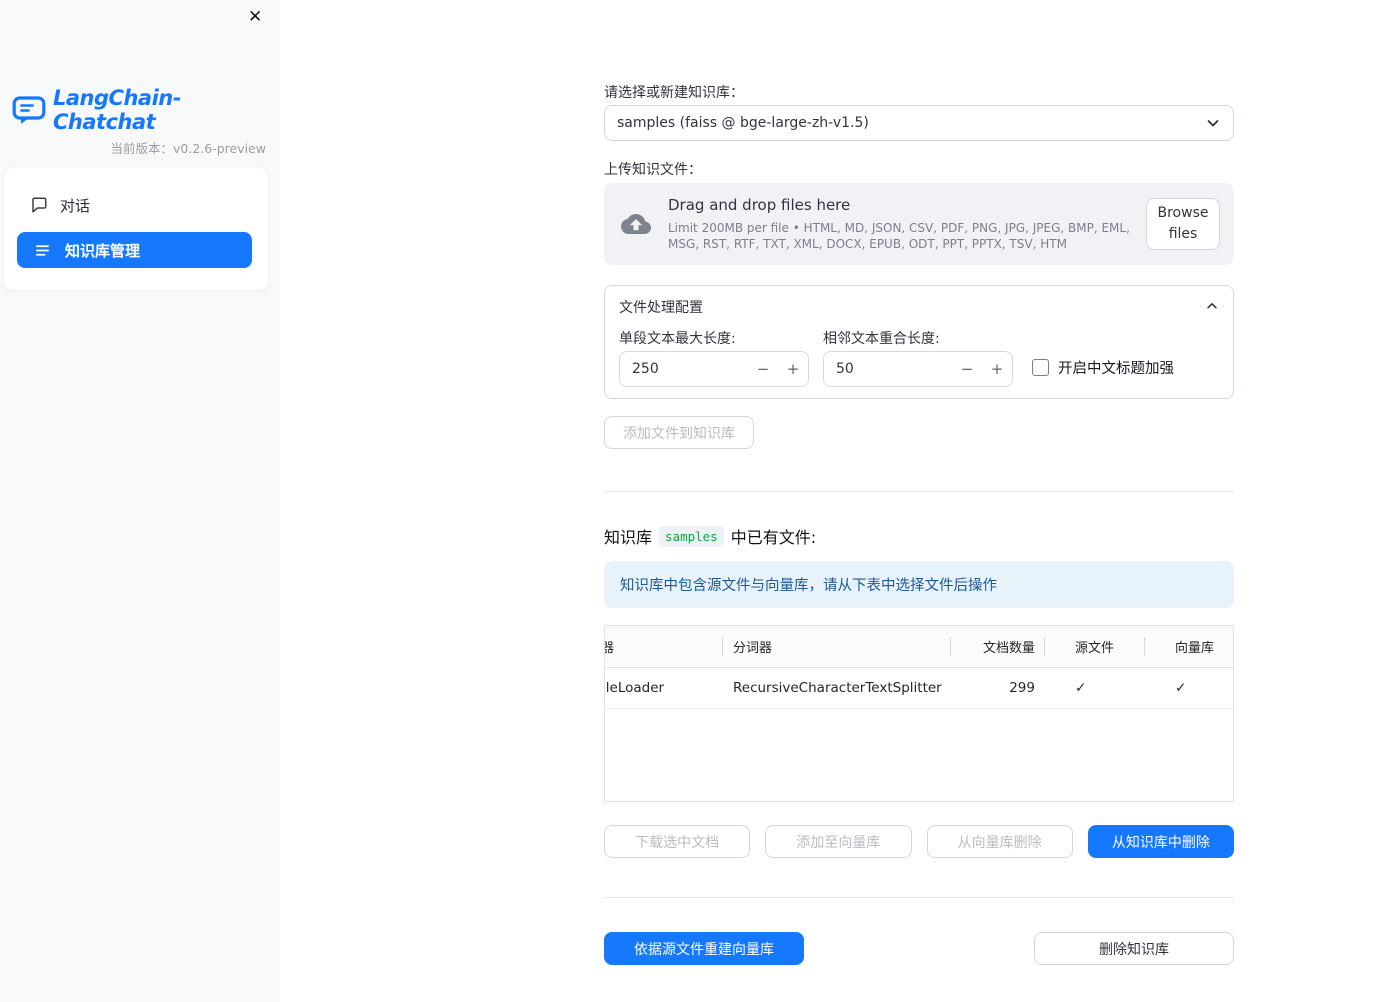 The width and height of the screenshot is (1380, 1002). I want to click on column-header-doc-count: 文档数量, so click(998, 646).